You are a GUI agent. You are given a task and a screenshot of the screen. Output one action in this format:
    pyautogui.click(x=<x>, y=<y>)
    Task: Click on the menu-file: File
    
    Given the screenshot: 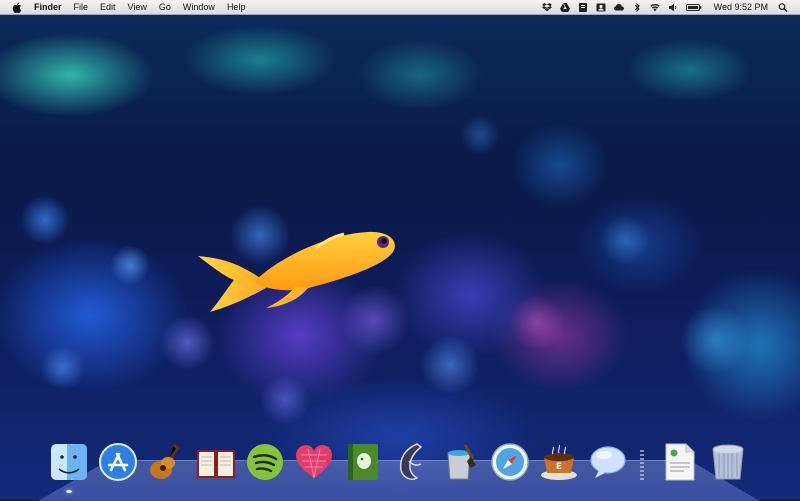 What is the action you would take?
    pyautogui.click(x=81, y=7)
    